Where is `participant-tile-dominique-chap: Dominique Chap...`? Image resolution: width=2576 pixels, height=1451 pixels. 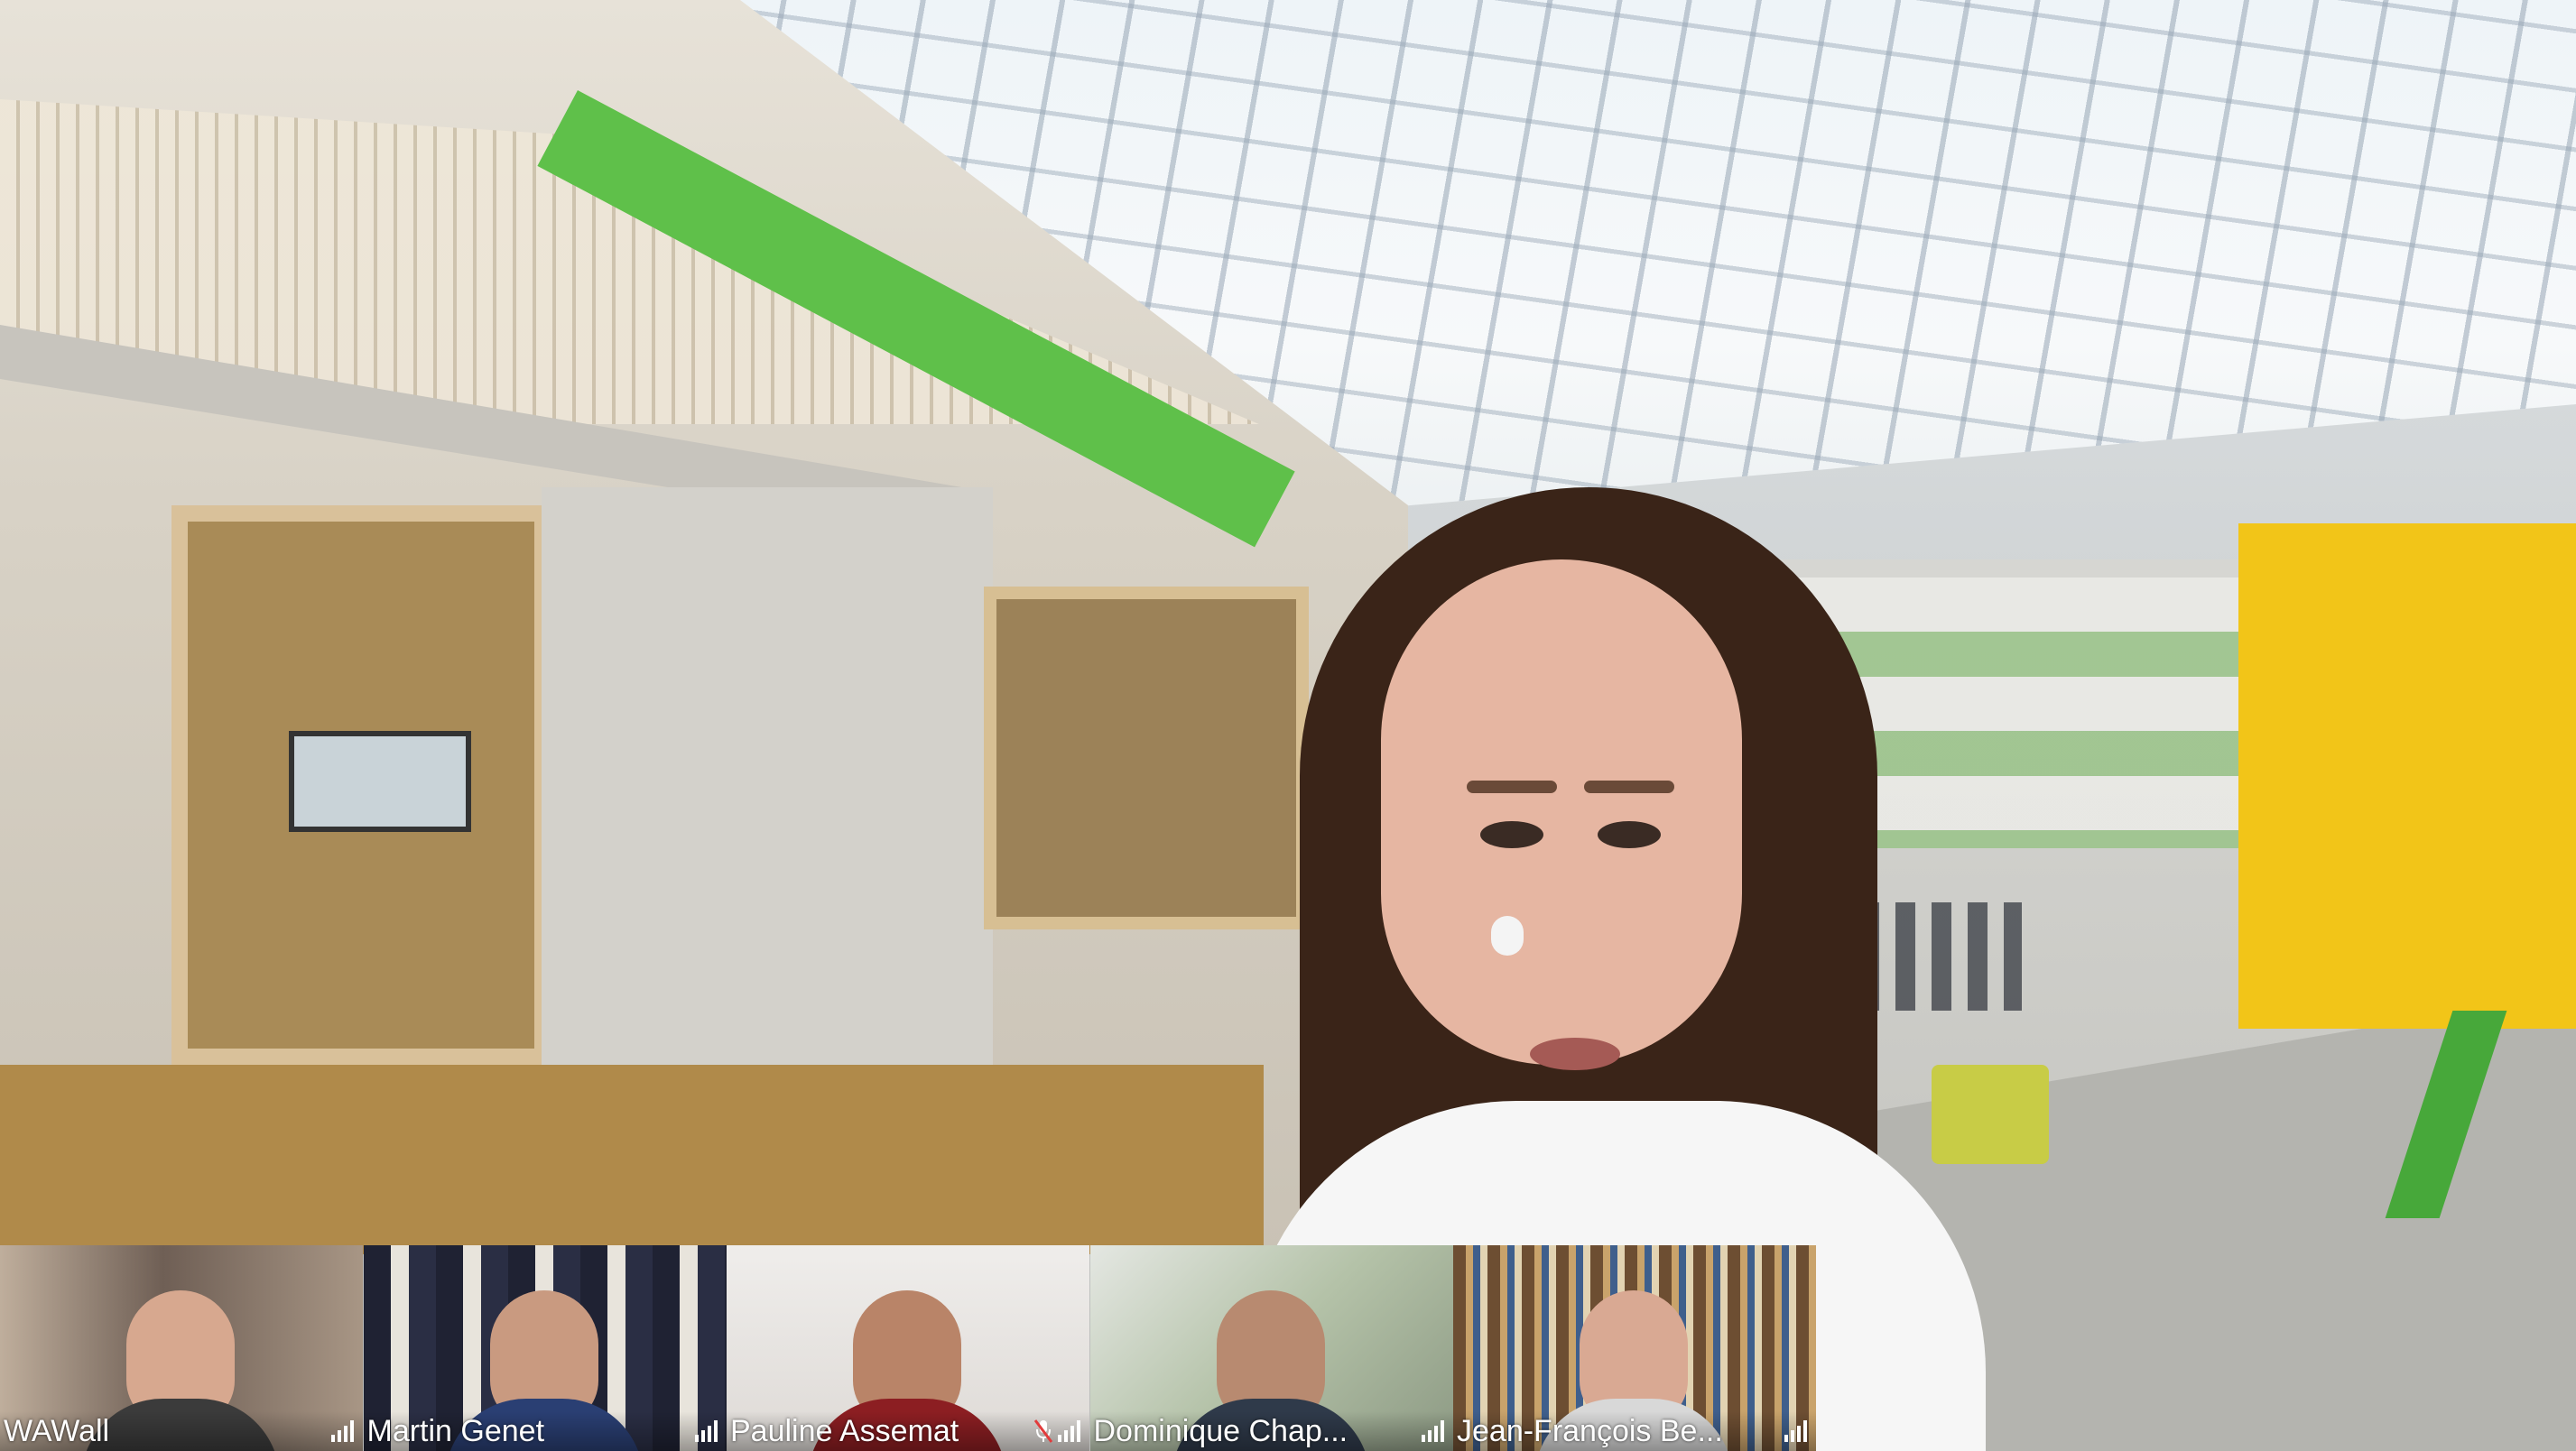
participant-tile-dominique-chap: Dominique Chap... is located at coordinates (1271, 1348).